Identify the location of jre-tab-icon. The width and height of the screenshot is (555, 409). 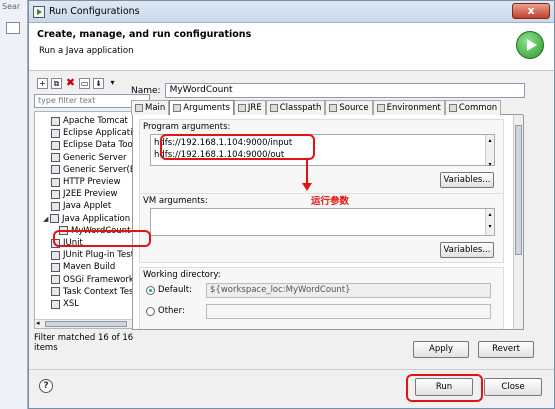
(241, 108).